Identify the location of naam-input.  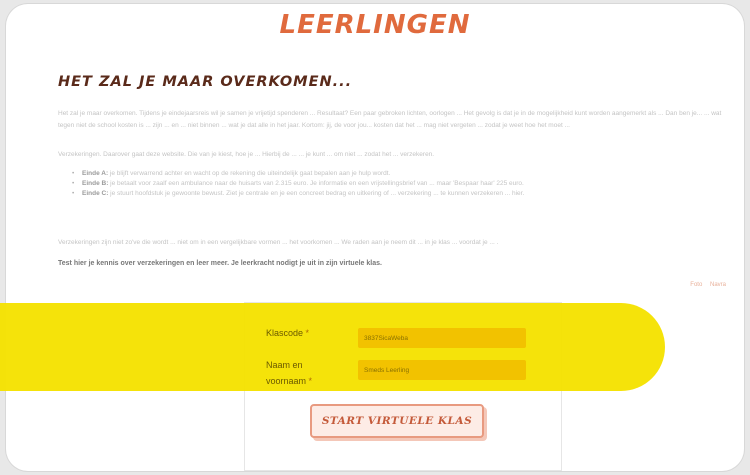
(442, 370).